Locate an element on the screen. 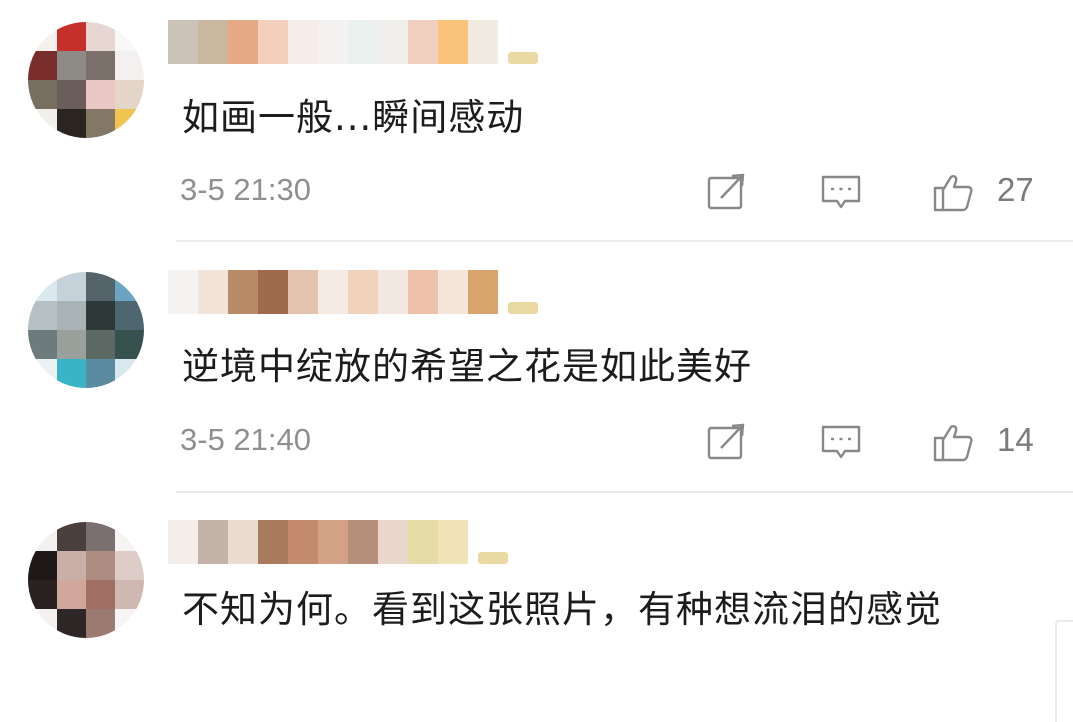 This screenshot has height=722, width=1073. comment-timestamp: 3-5 21:40 is located at coordinates (245, 439).